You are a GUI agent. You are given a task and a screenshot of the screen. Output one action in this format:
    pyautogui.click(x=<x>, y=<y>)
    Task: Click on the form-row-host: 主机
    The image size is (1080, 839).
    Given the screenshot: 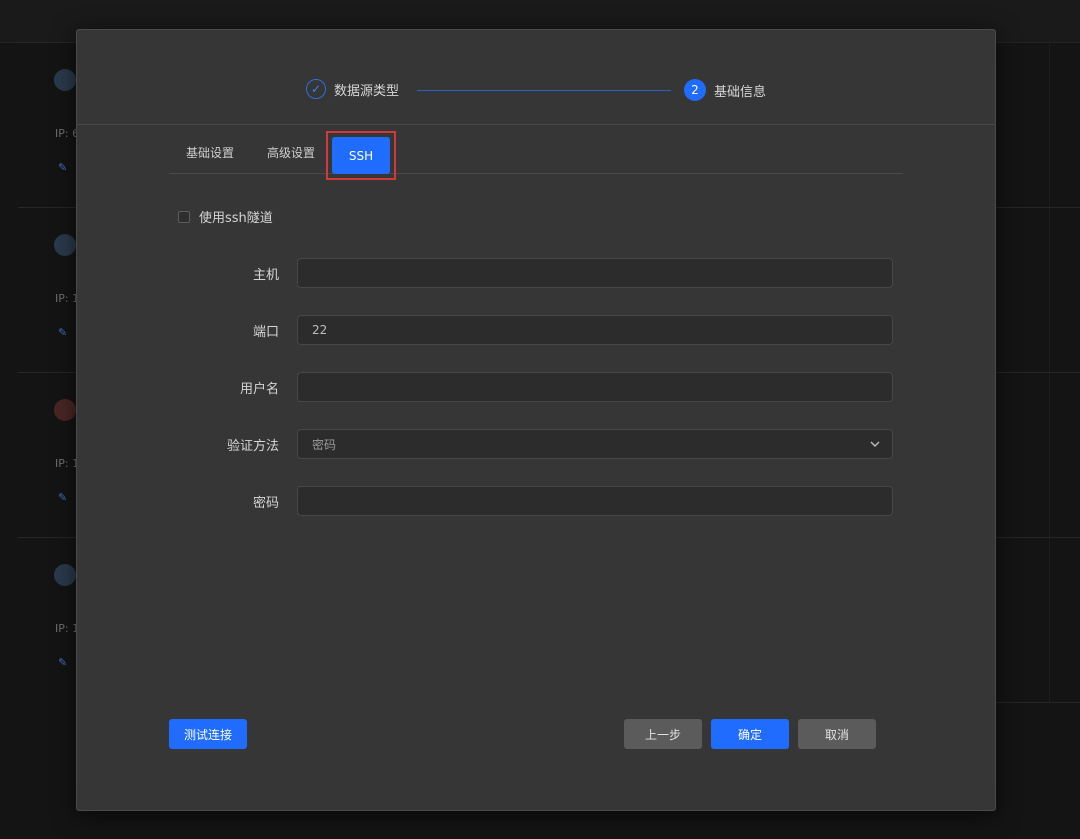 What is the action you would take?
    pyautogui.click(x=536, y=273)
    